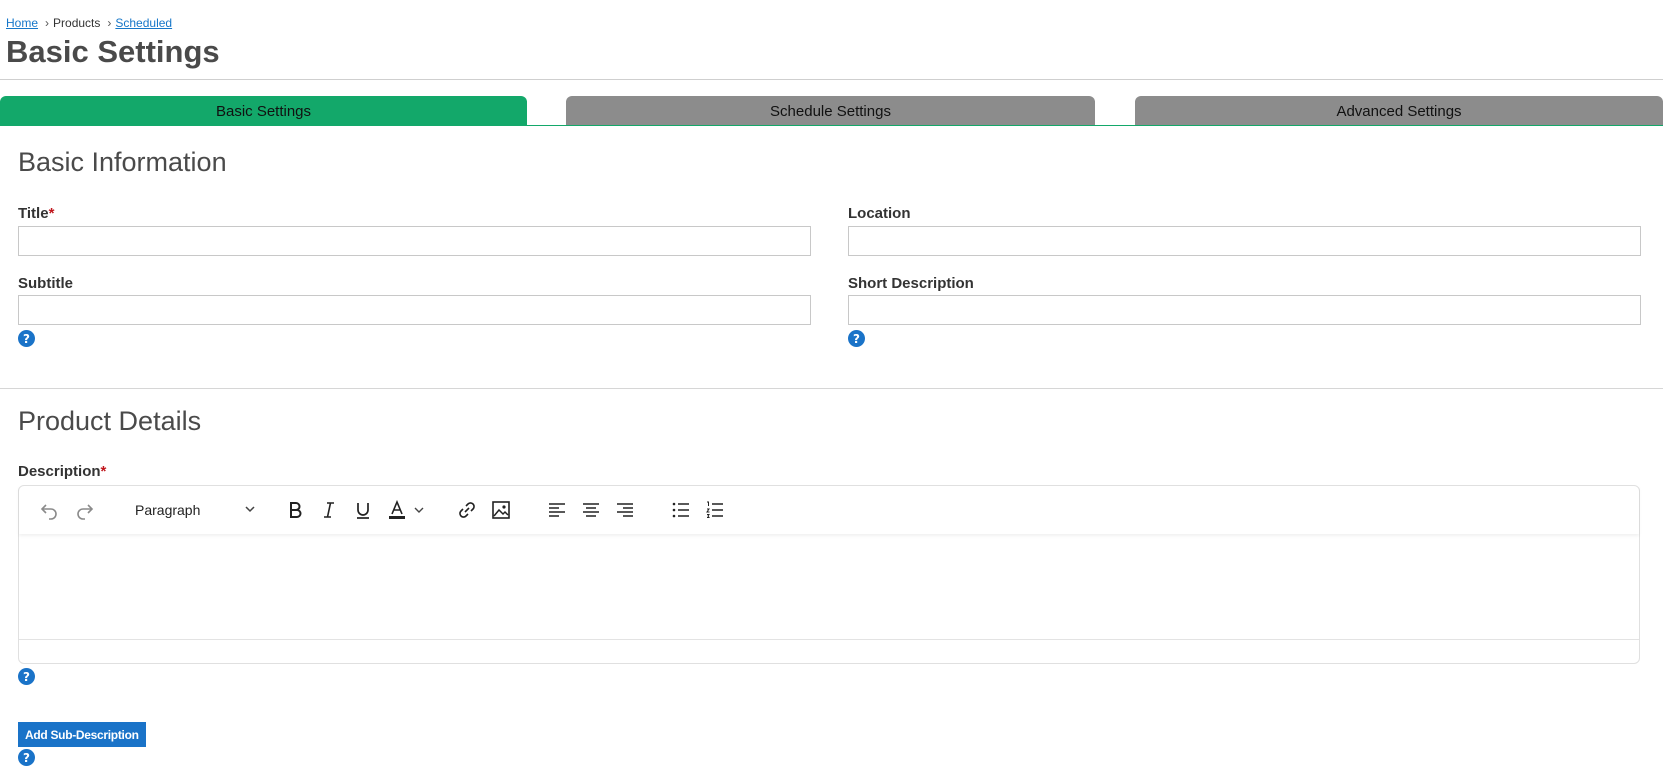 This screenshot has height=782, width=1663. What do you see at coordinates (414, 310) in the screenshot?
I see `subtitle-input` at bounding box center [414, 310].